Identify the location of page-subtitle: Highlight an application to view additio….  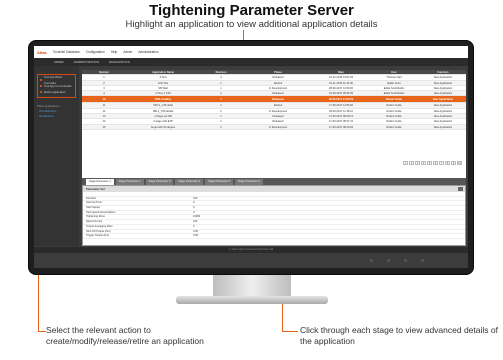
(251, 24).